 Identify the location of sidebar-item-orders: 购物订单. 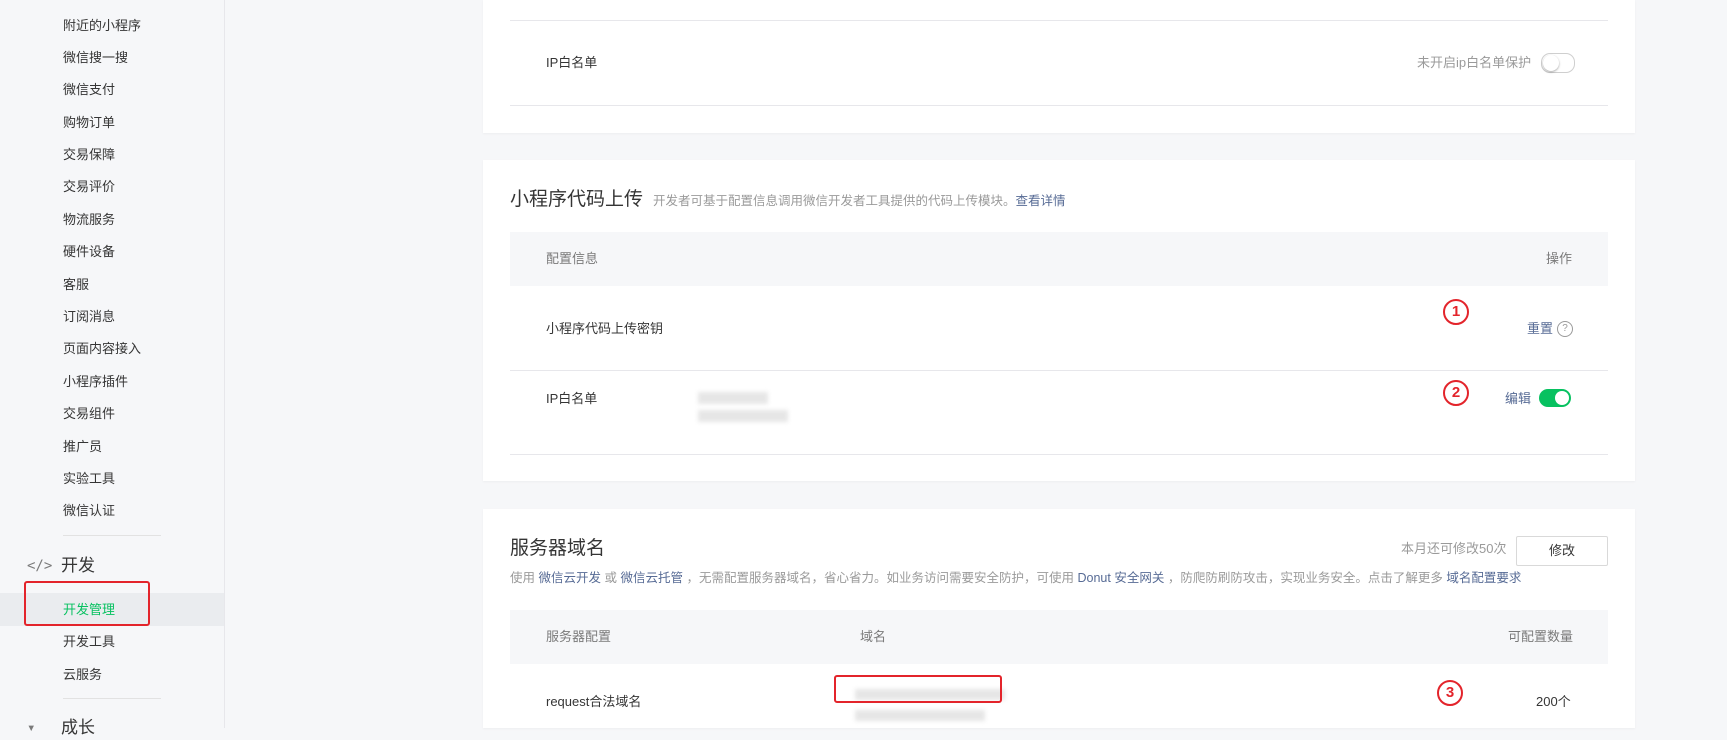
(89, 123).